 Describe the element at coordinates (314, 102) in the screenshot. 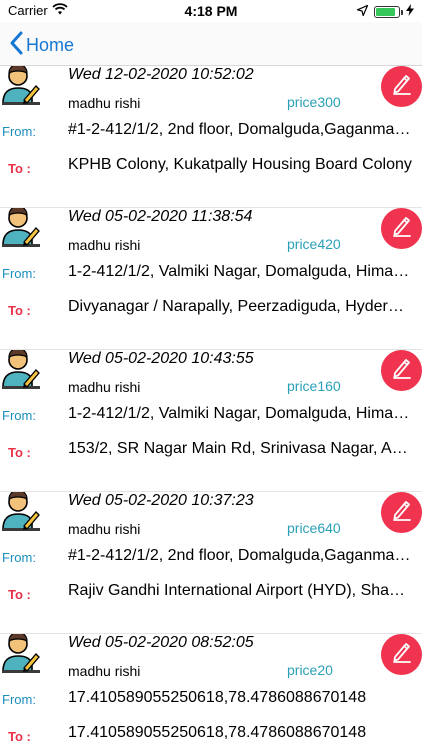

I see `ride-price: price300` at that location.